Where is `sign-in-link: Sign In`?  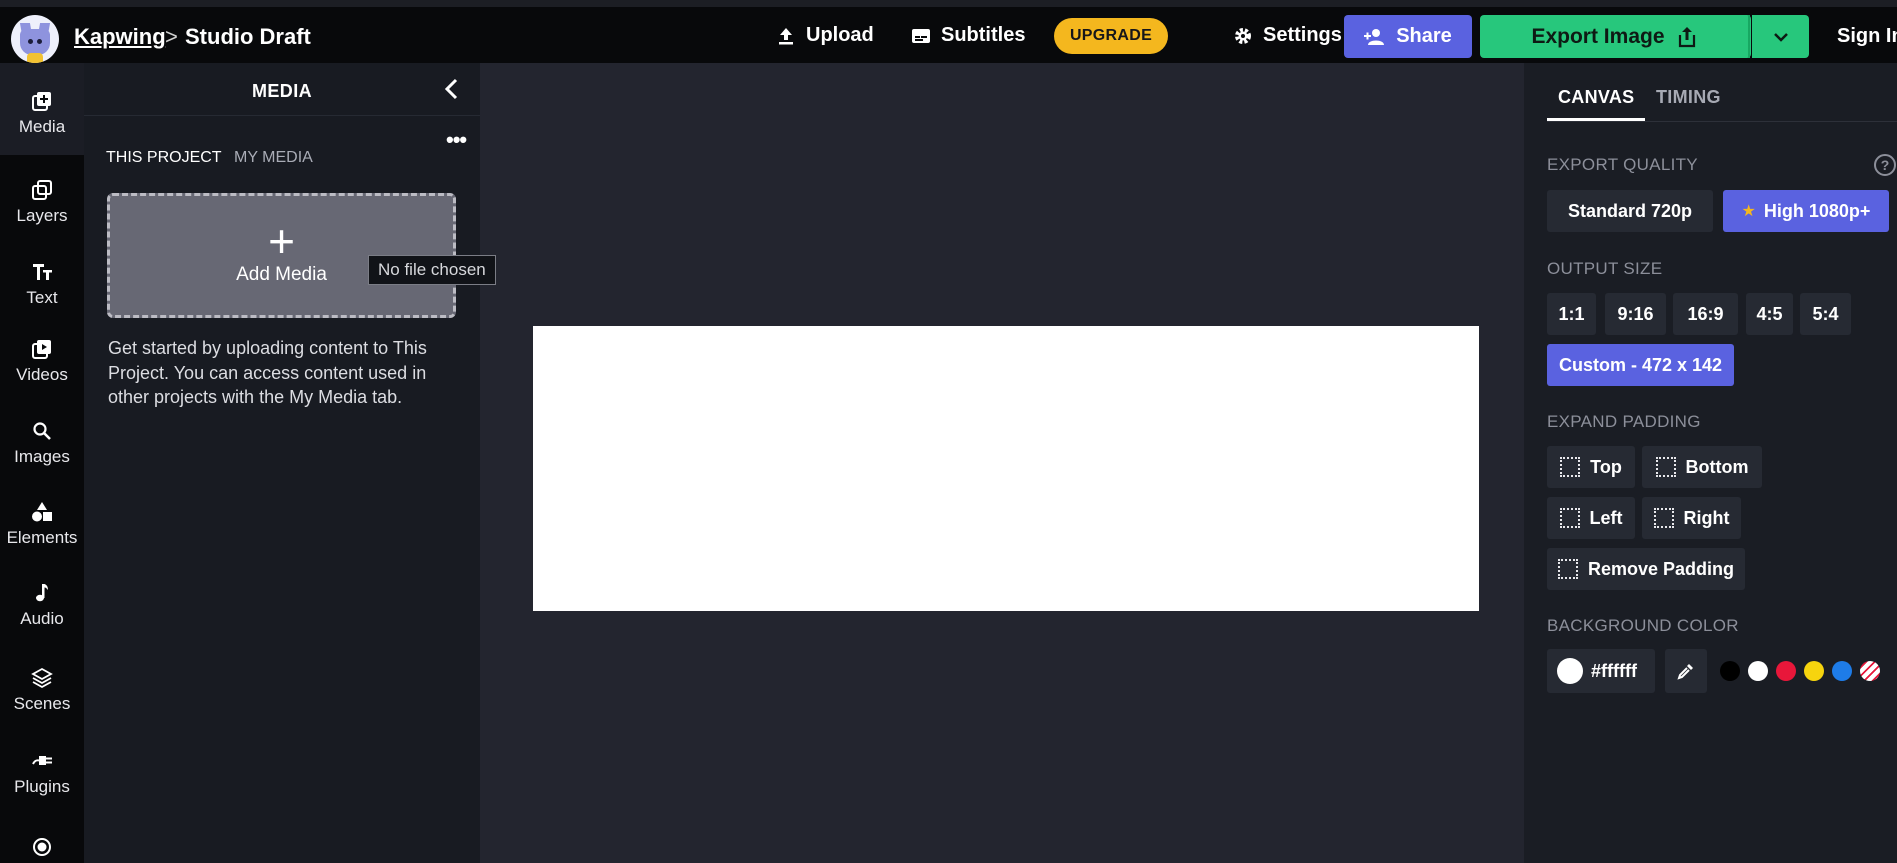 sign-in-link: Sign In is located at coordinates (1867, 36).